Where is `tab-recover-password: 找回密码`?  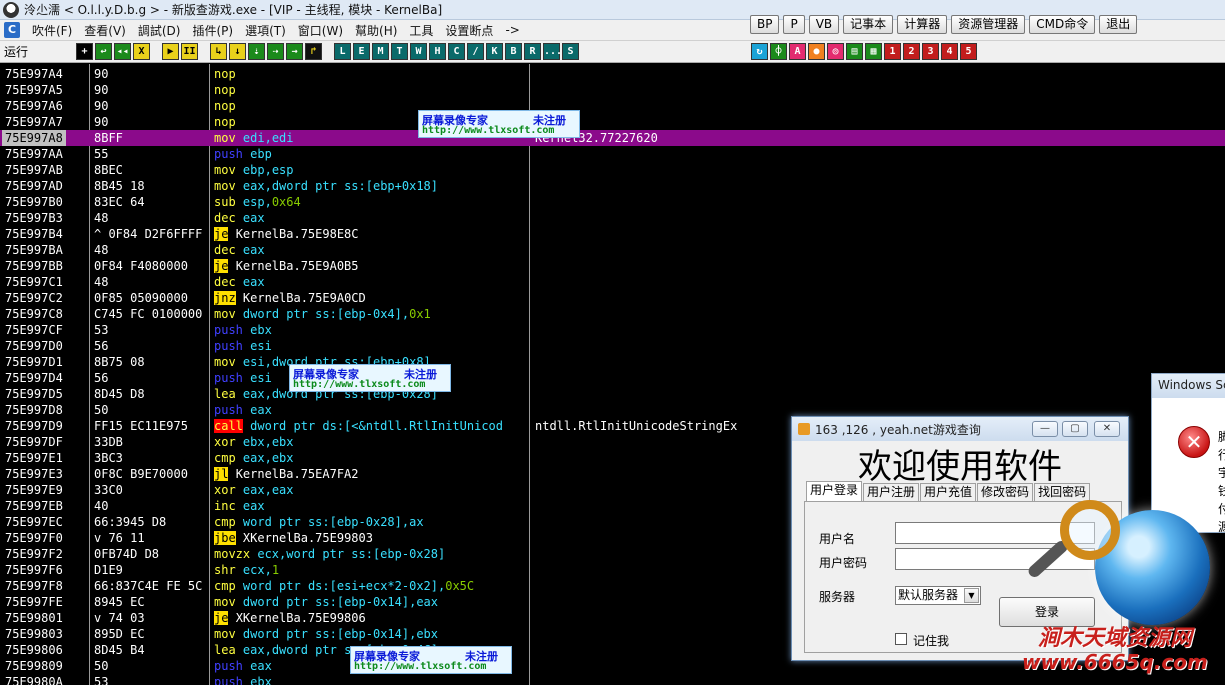 tab-recover-password: 找回密码 is located at coordinates (1062, 492).